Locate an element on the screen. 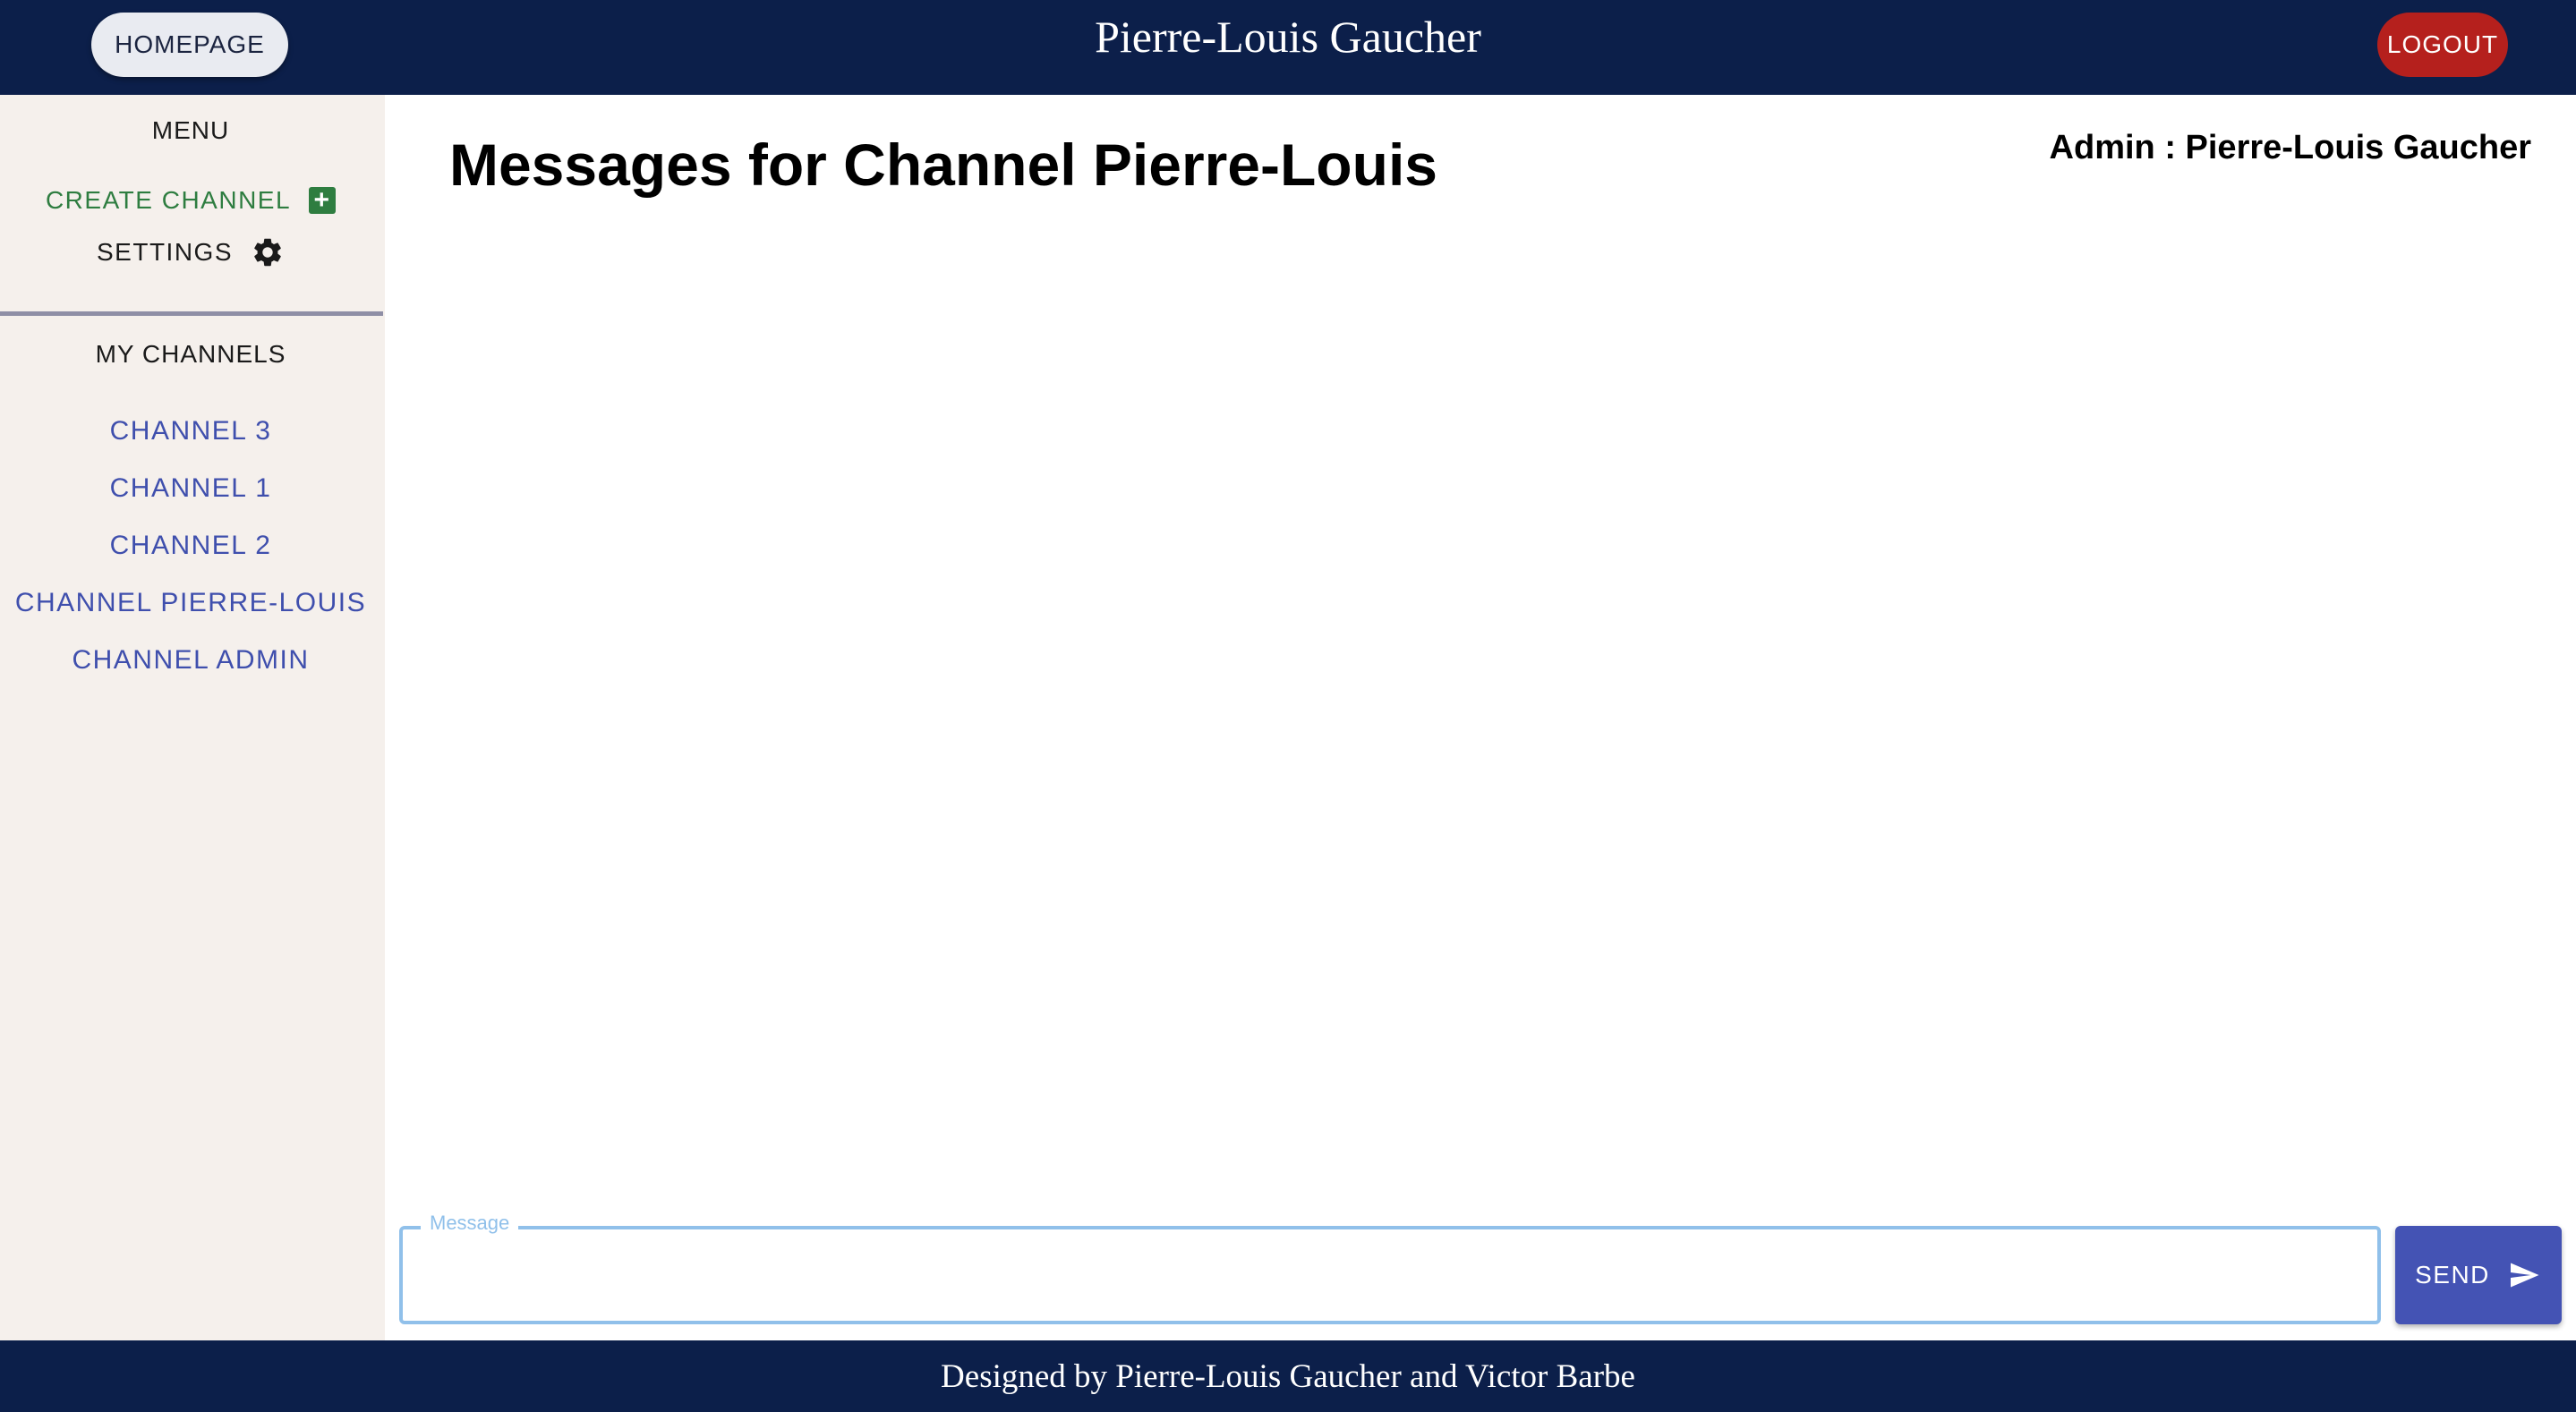 Image resolution: width=2576 pixels, height=1412 pixels. settings-button: SETTINGS is located at coordinates (190, 252).